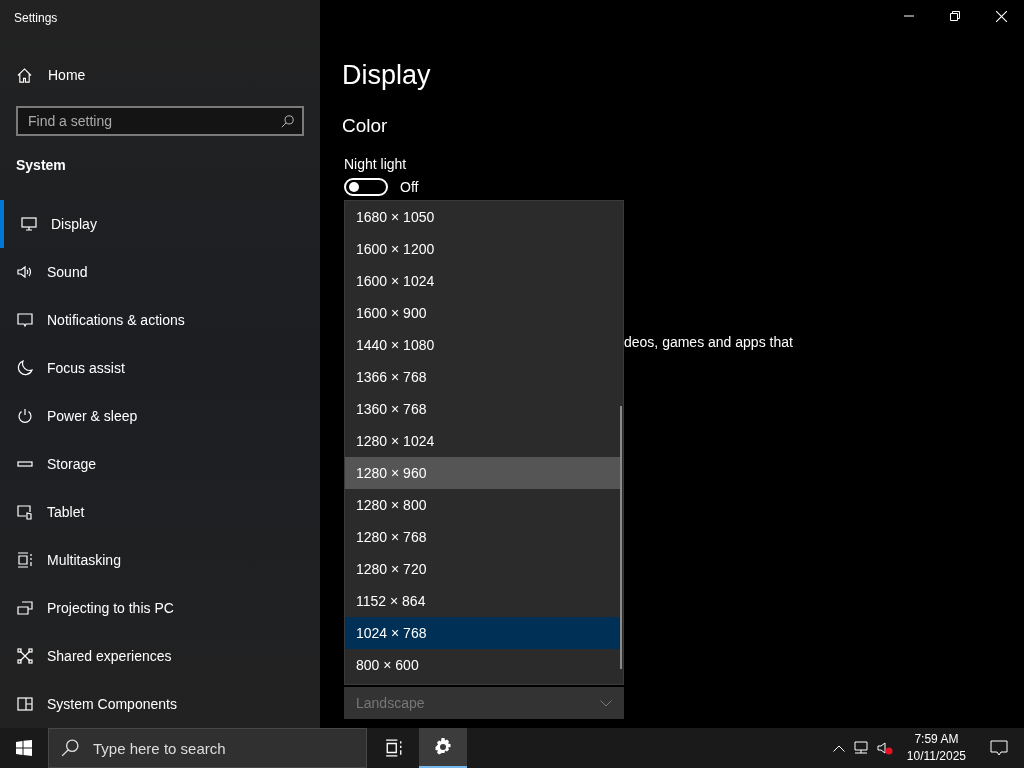 This screenshot has height=768, width=1024. I want to click on resolution-option: 1280 × 768, so click(483, 537).